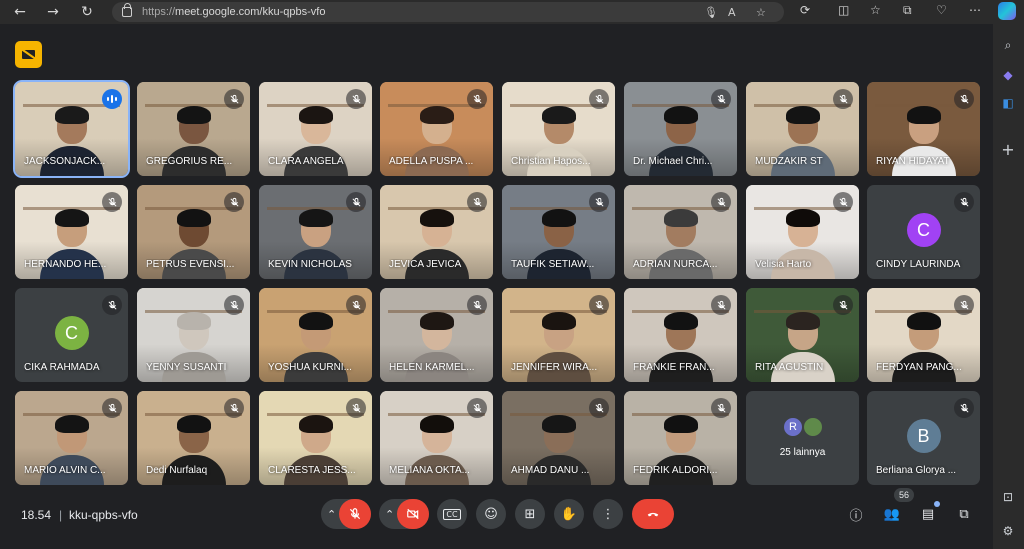 This screenshot has height=549, width=1024. Describe the element at coordinates (761, 12) in the screenshot. I see `star-icon: ☆` at that location.